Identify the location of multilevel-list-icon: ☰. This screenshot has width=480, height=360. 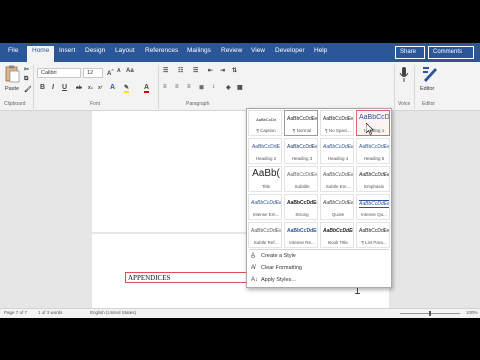
(195, 70).